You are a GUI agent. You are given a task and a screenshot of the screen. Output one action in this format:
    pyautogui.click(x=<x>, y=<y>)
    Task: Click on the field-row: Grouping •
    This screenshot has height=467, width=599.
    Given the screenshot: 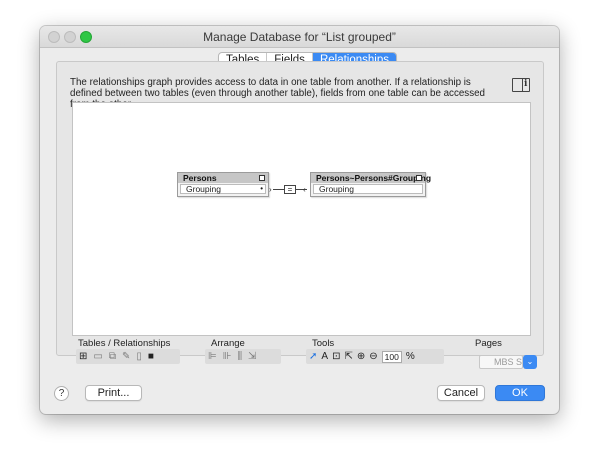 What is the action you would take?
    pyautogui.click(x=223, y=189)
    